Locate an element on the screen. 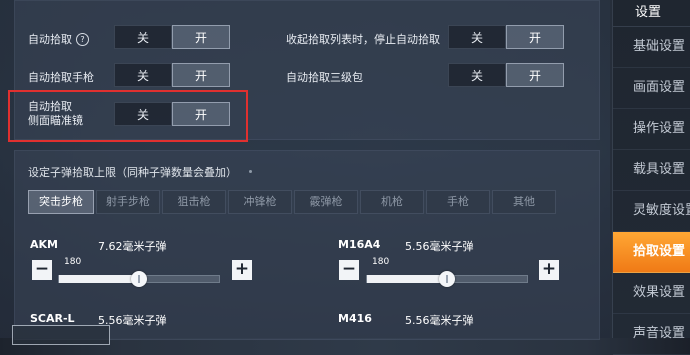 The width and height of the screenshot is (690, 355). sidebar-item-graphics: 画面设置 is located at coordinates (651, 88).